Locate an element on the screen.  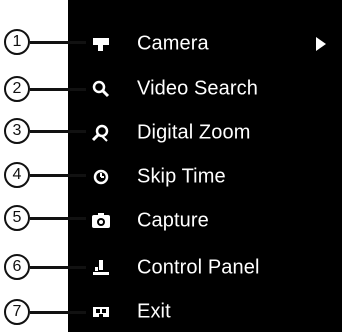
menu-item-label: Control Panel is located at coordinates (198, 267).